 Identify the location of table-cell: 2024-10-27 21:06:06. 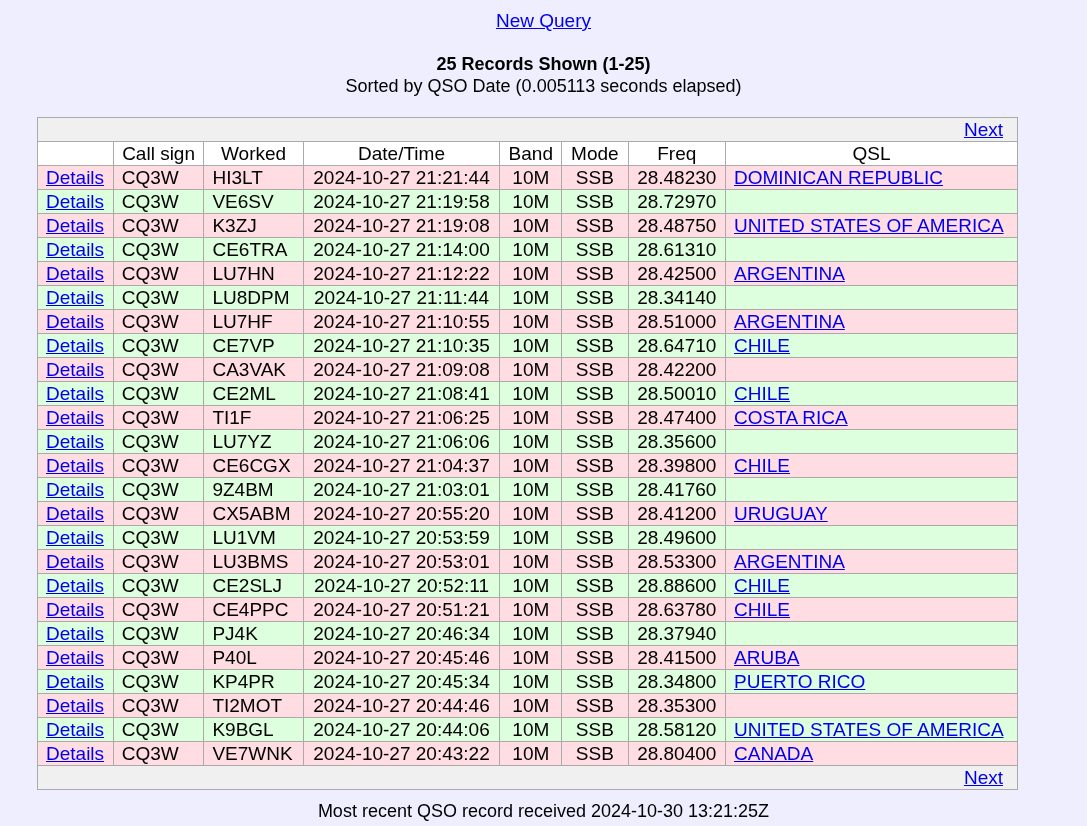
(401, 441).